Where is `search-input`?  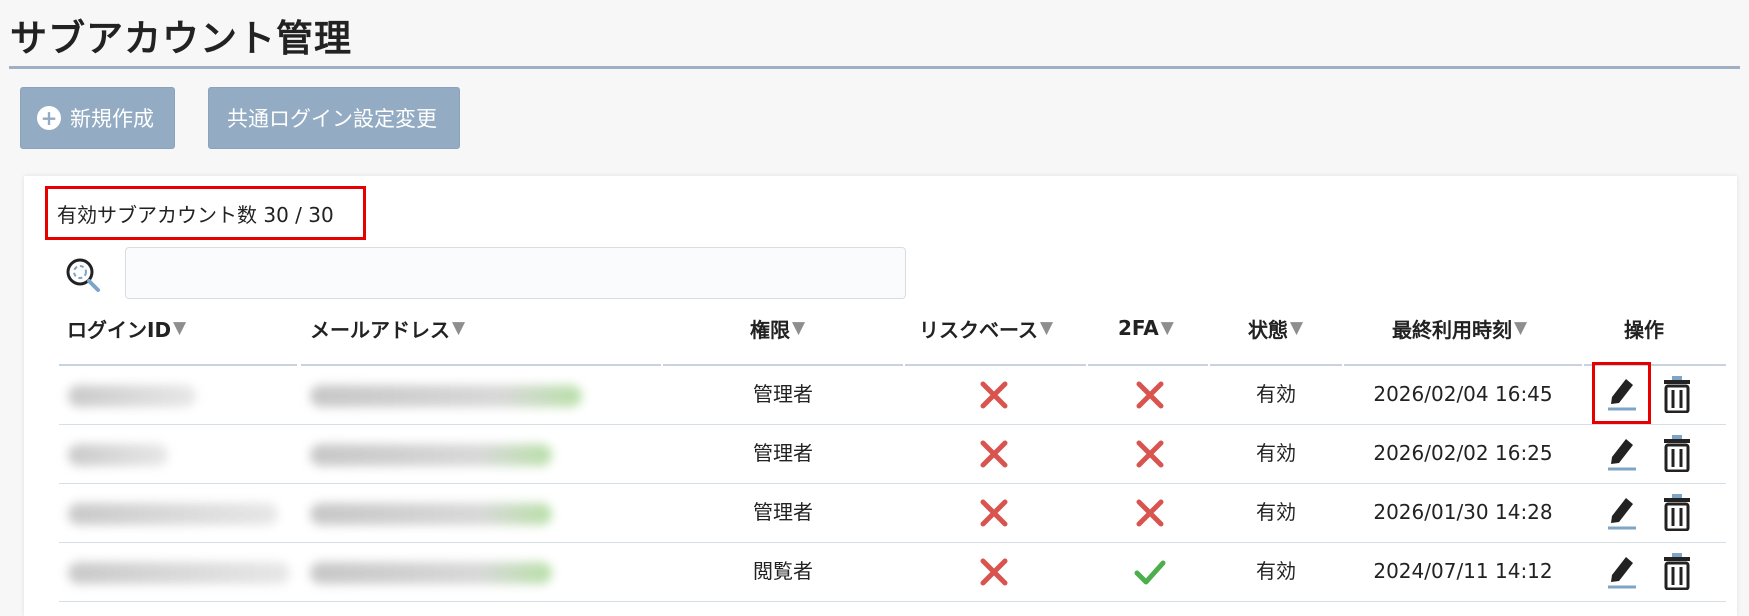 search-input is located at coordinates (515, 273).